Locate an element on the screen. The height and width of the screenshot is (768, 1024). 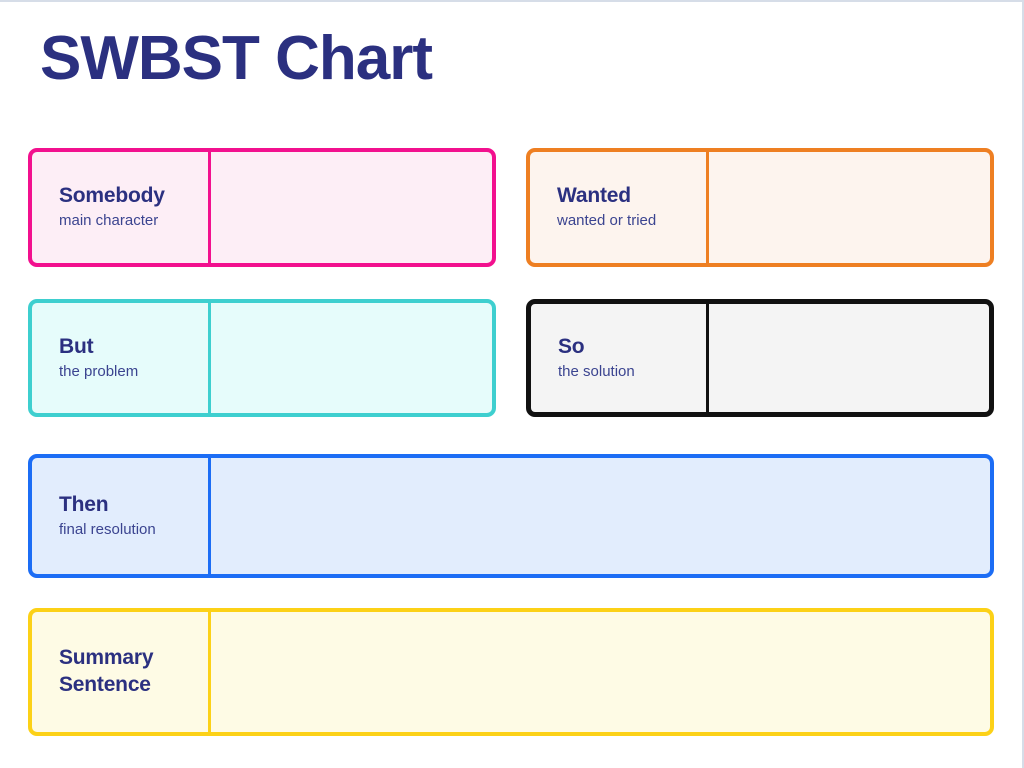
row-answer-wanted is located at coordinates (849, 207).